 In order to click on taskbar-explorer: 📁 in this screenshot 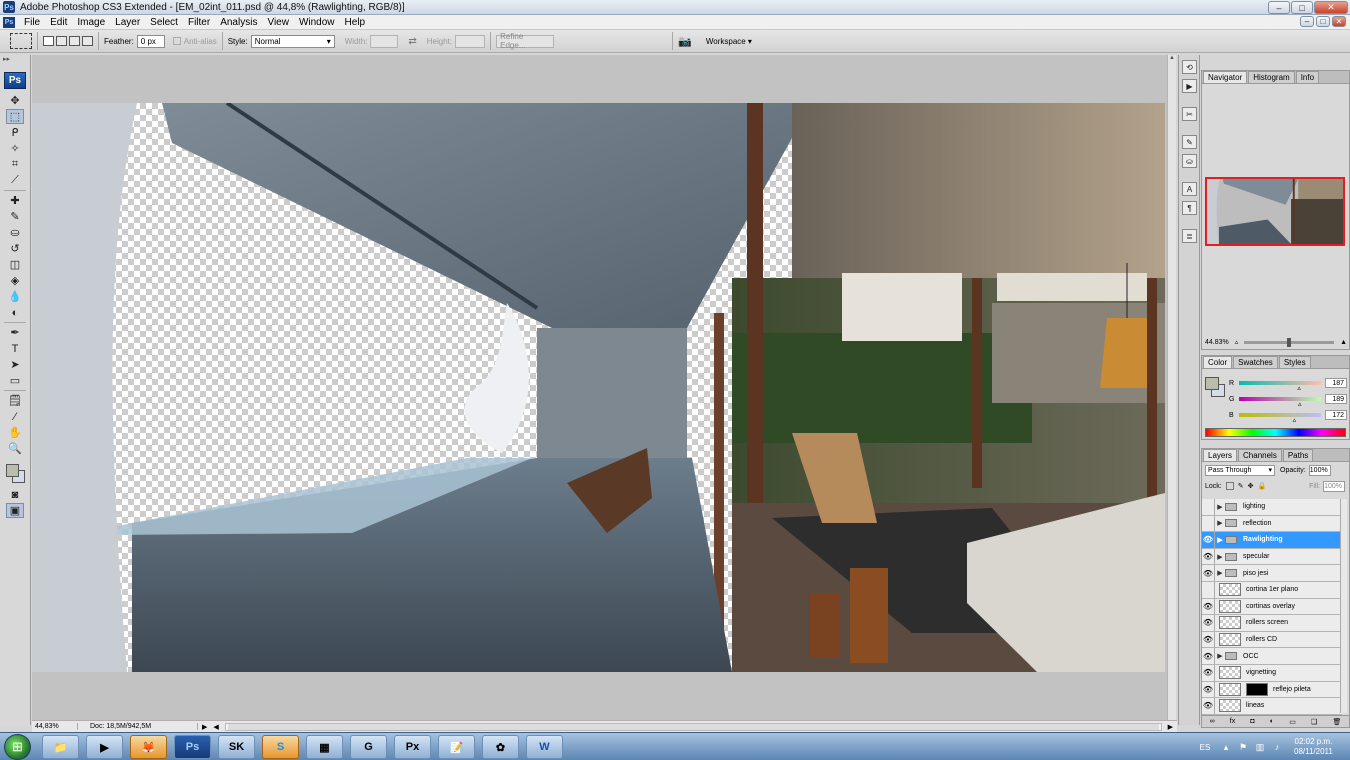, I will do `click(60, 747)`.